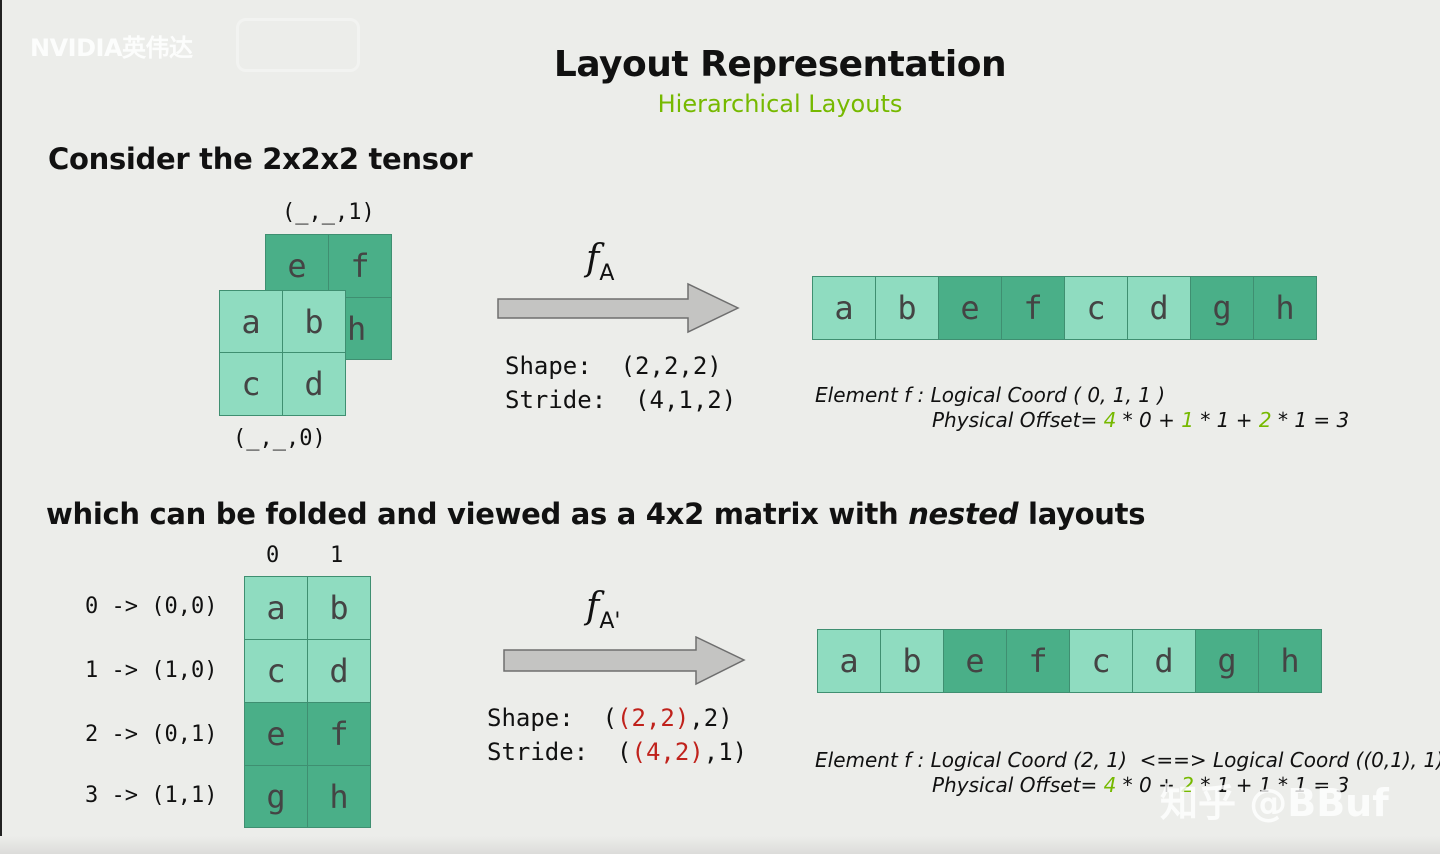 This screenshot has width=1440, height=854. What do you see at coordinates (151, 734) in the screenshot?
I see `row-label-2: 2 -> (0,1)` at bounding box center [151, 734].